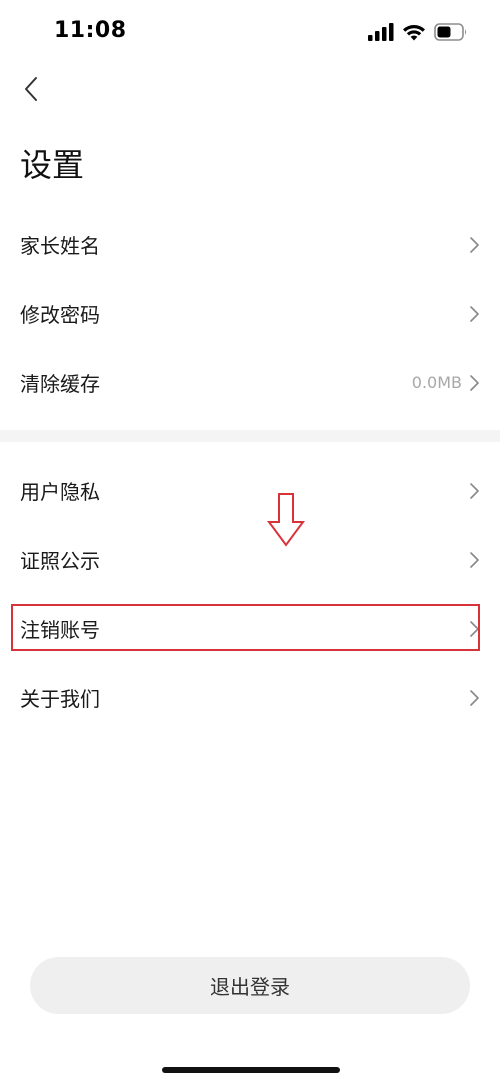 Image resolution: width=500 pixels, height=1083 pixels. What do you see at coordinates (60, 561) in the screenshot?
I see `row-label: 证照公示` at bounding box center [60, 561].